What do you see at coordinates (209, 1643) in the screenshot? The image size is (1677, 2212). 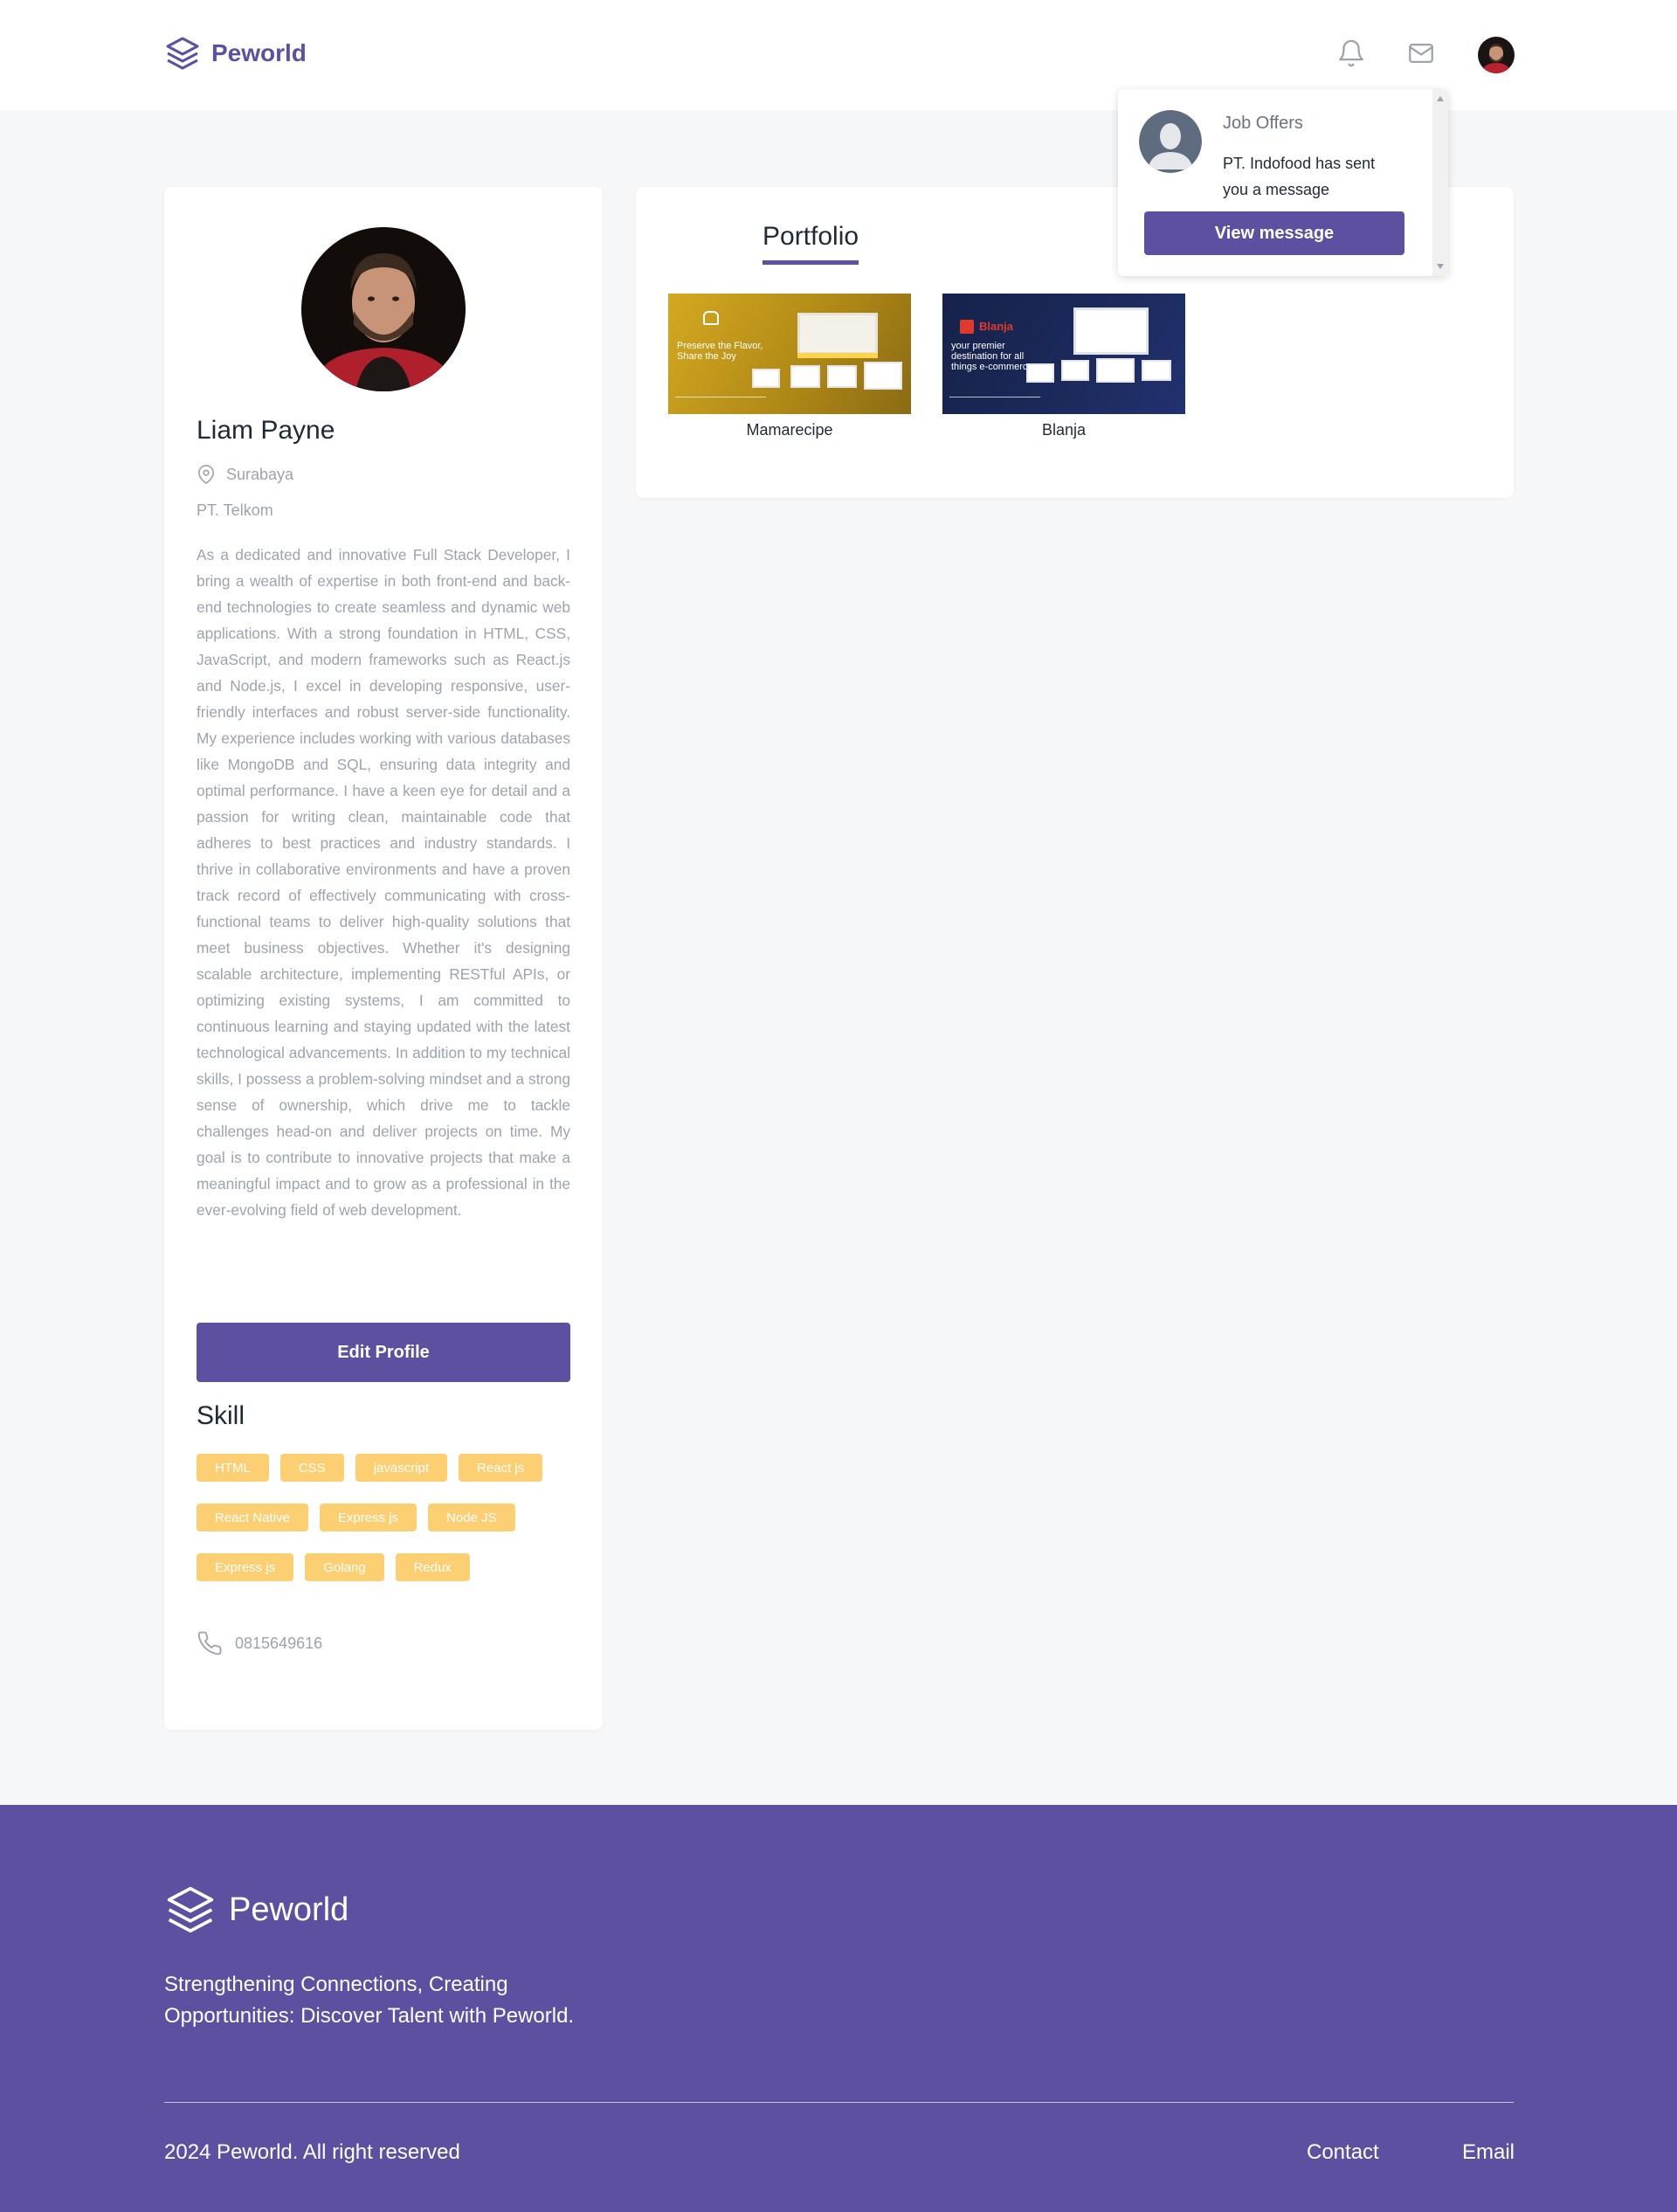 I see `phone-icon` at bounding box center [209, 1643].